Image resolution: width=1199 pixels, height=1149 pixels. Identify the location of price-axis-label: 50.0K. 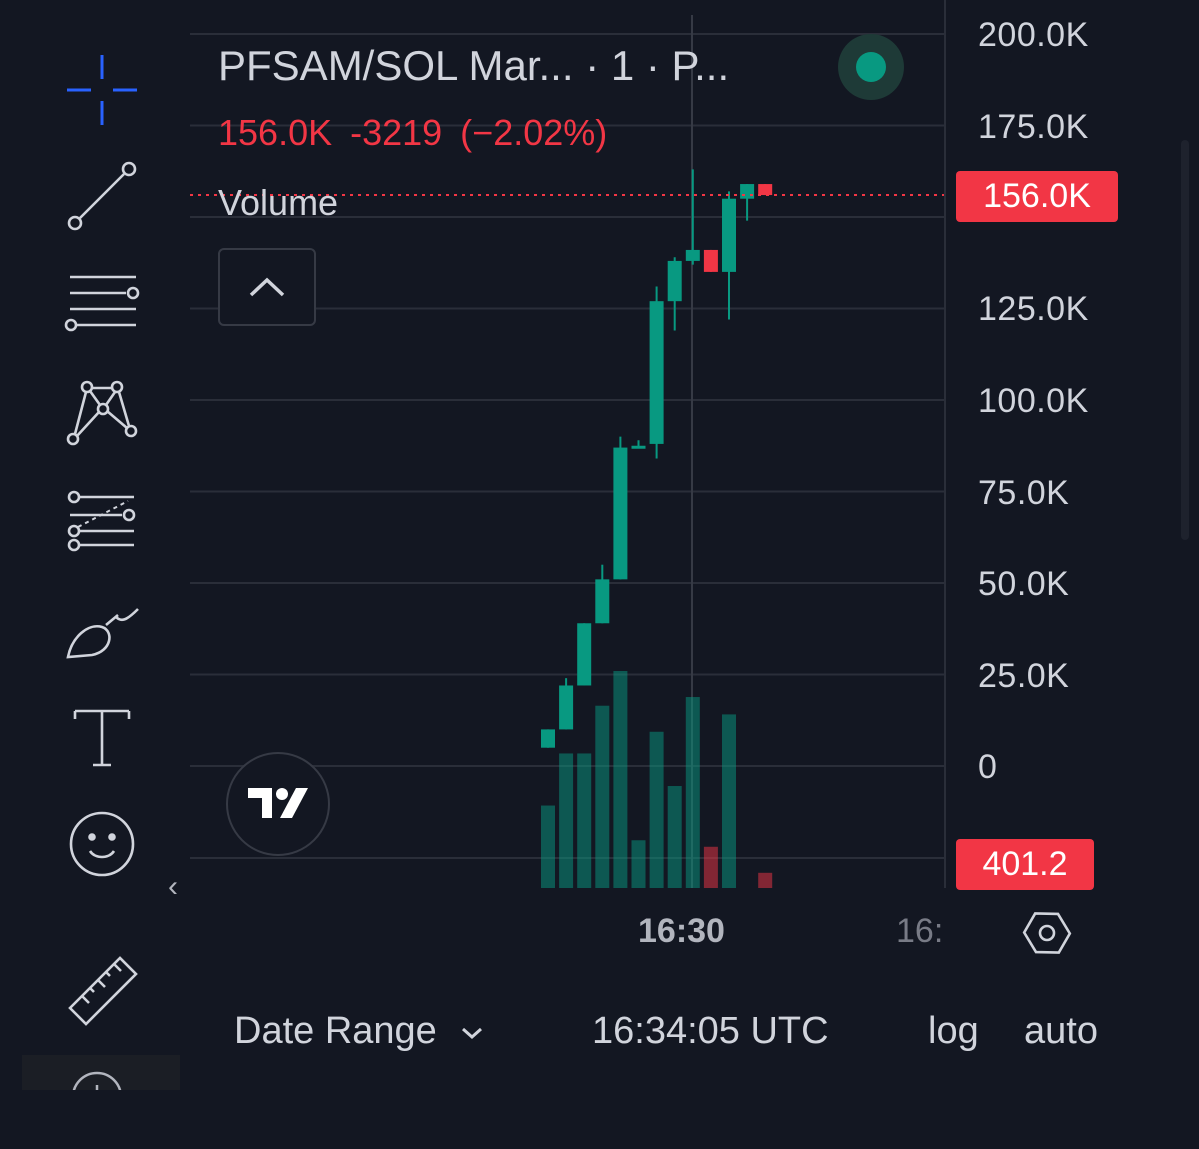
(1024, 584).